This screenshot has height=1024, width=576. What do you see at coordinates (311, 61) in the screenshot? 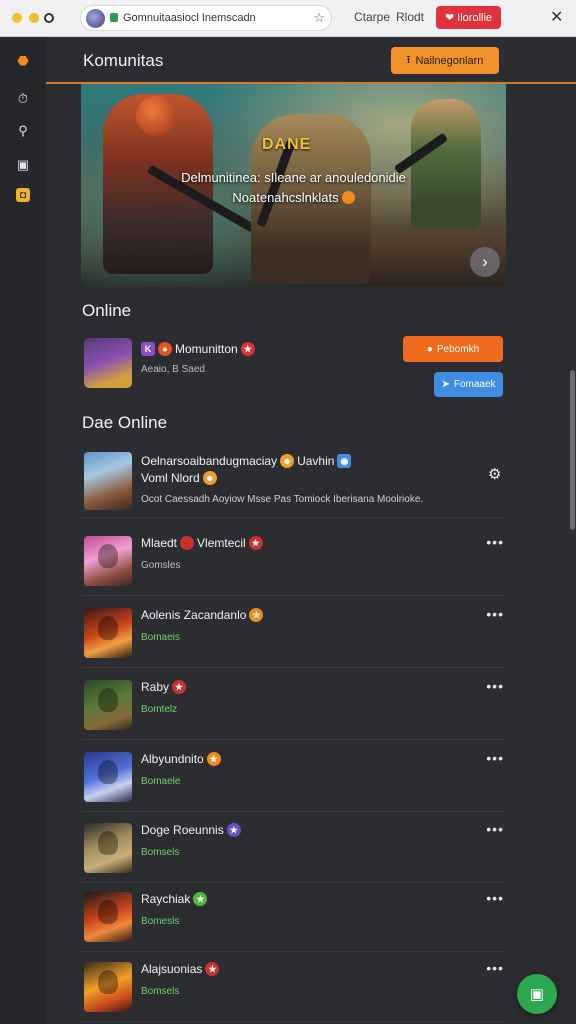
I see `page-header: Komunitas ⭱ Nailnegonlarn` at bounding box center [311, 61].